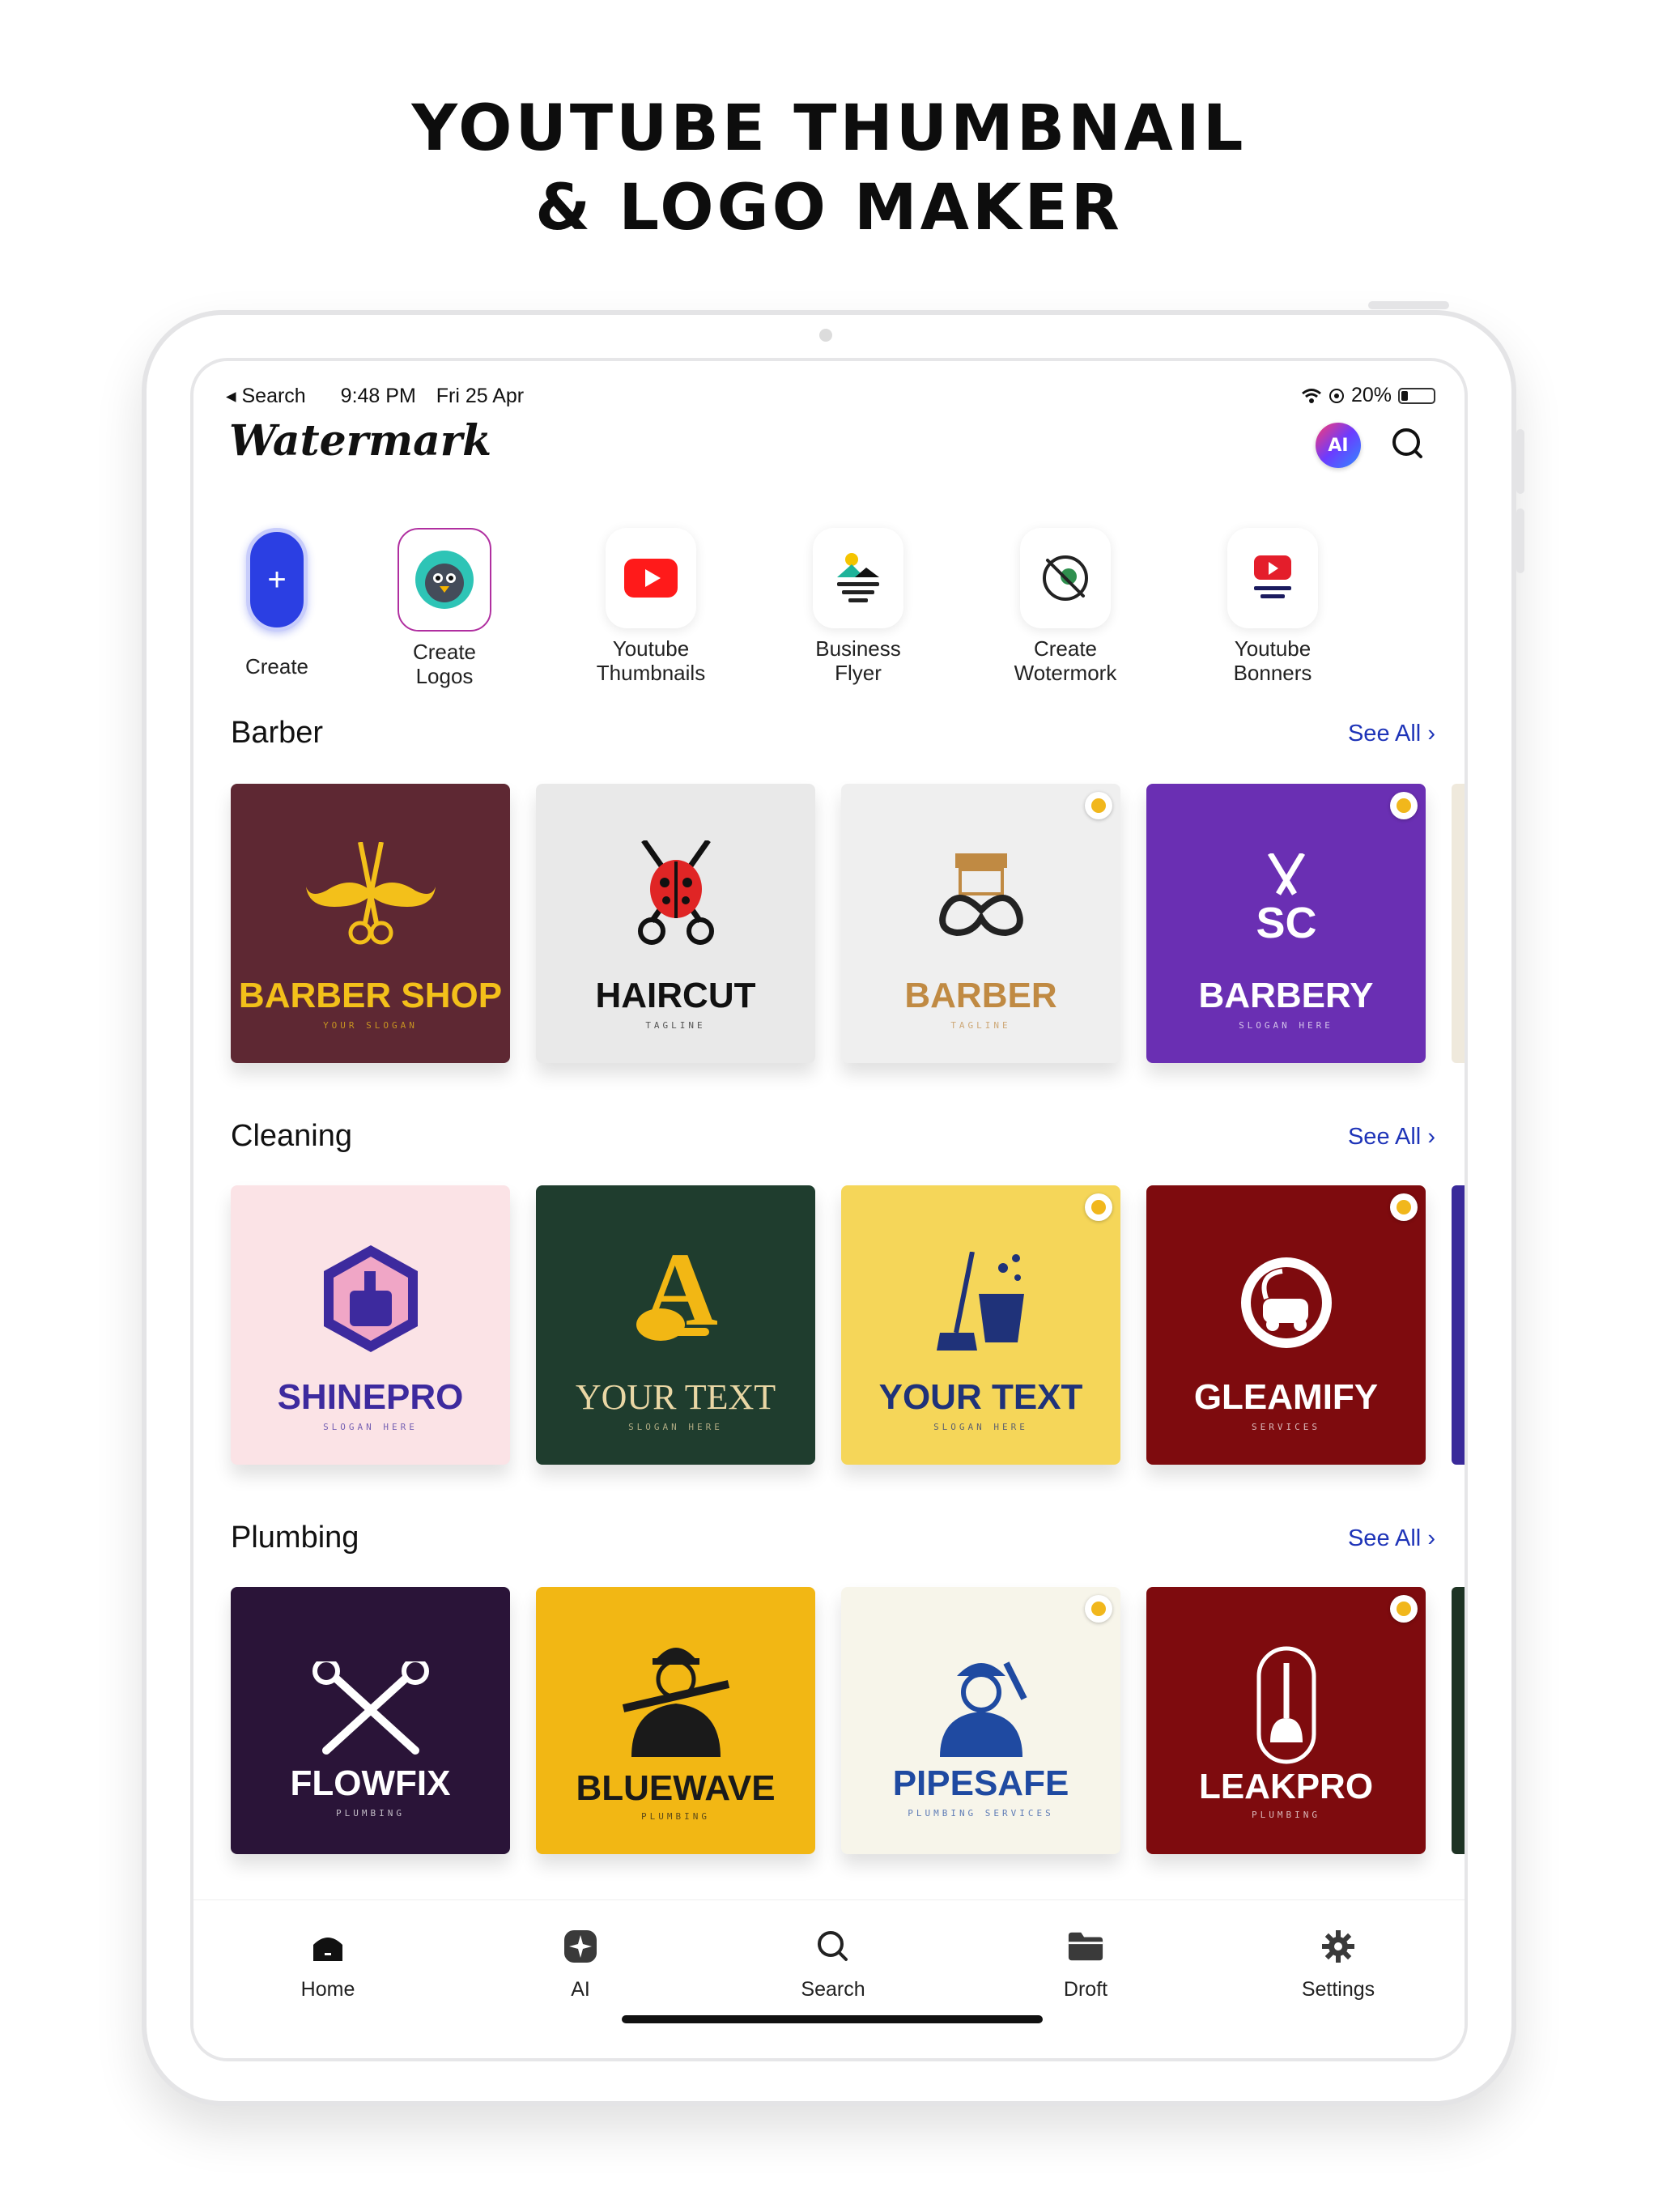 The width and height of the screenshot is (1658, 2212). I want to click on template-card-shinepro: SHINEPRO SLOGAN HERE, so click(370, 1325).